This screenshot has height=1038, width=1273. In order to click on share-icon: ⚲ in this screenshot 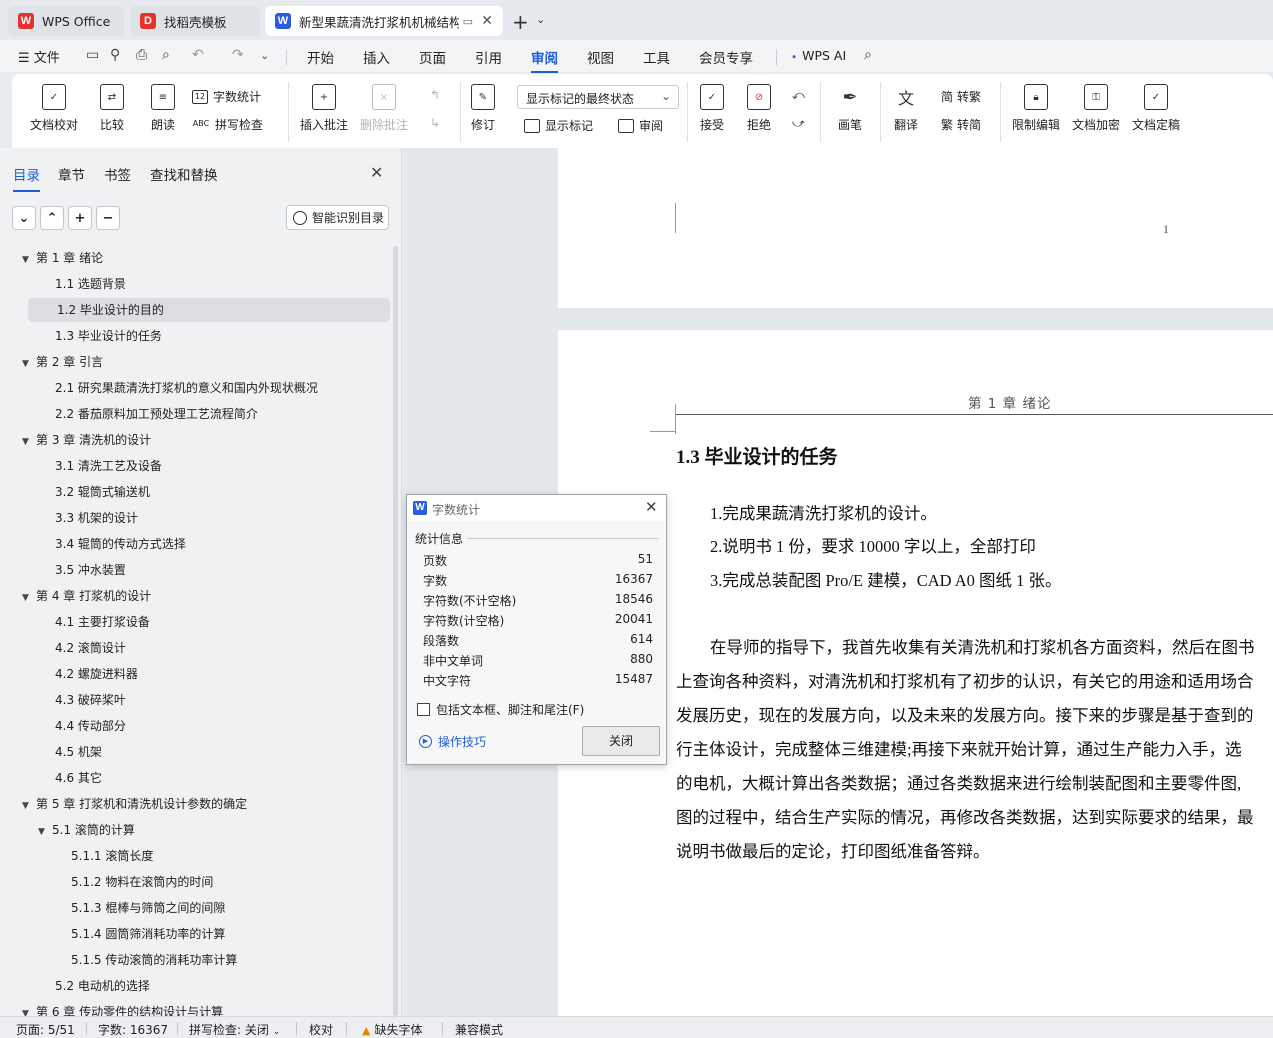, I will do `click(115, 55)`.